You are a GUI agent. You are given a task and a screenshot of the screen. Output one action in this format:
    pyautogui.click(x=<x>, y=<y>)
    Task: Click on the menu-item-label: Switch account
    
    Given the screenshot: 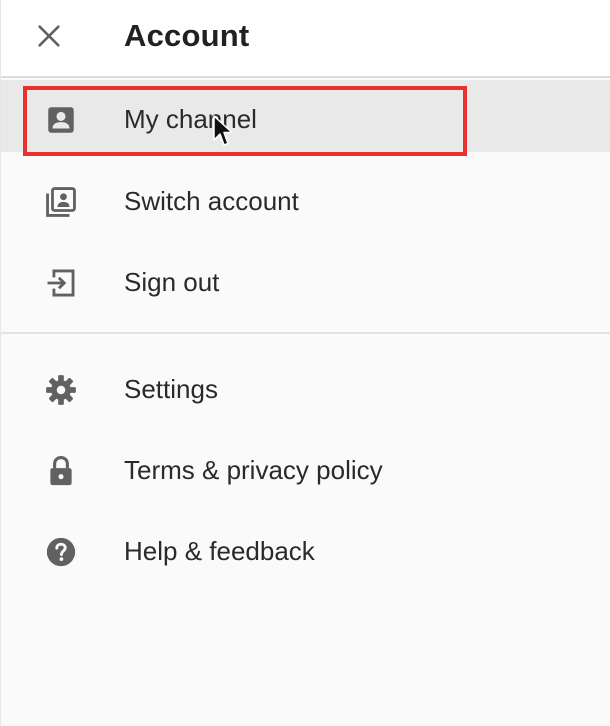 What is the action you would take?
    pyautogui.click(x=211, y=201)
    